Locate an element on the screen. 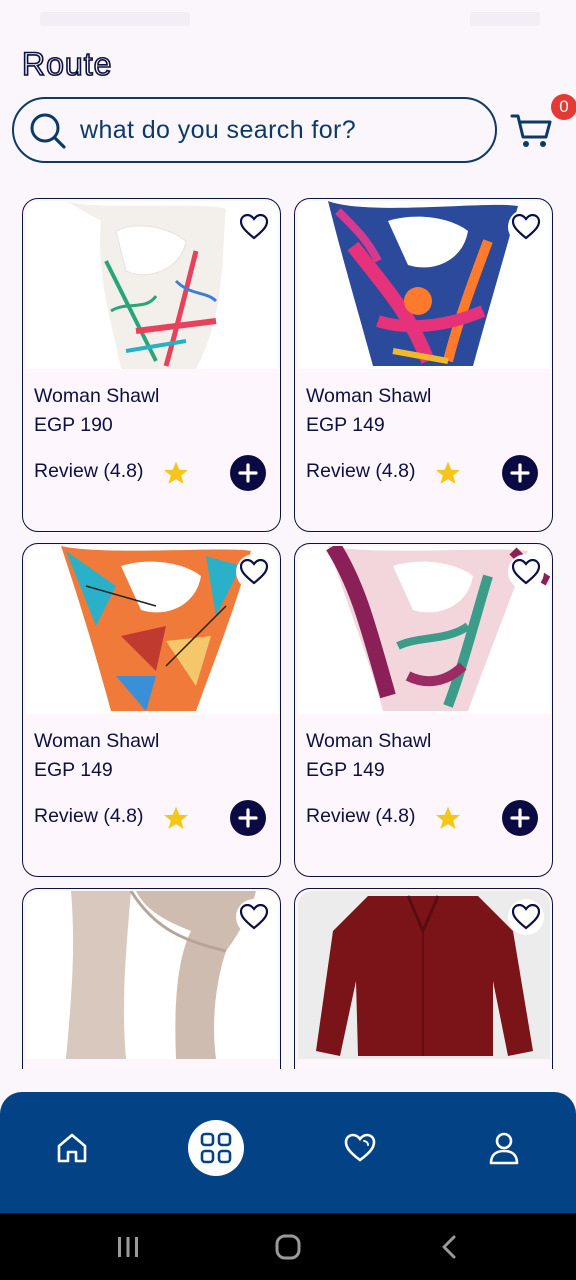 This screenshot has height=1280, width=576. categories-icon is located at coordinates (216, 1148).